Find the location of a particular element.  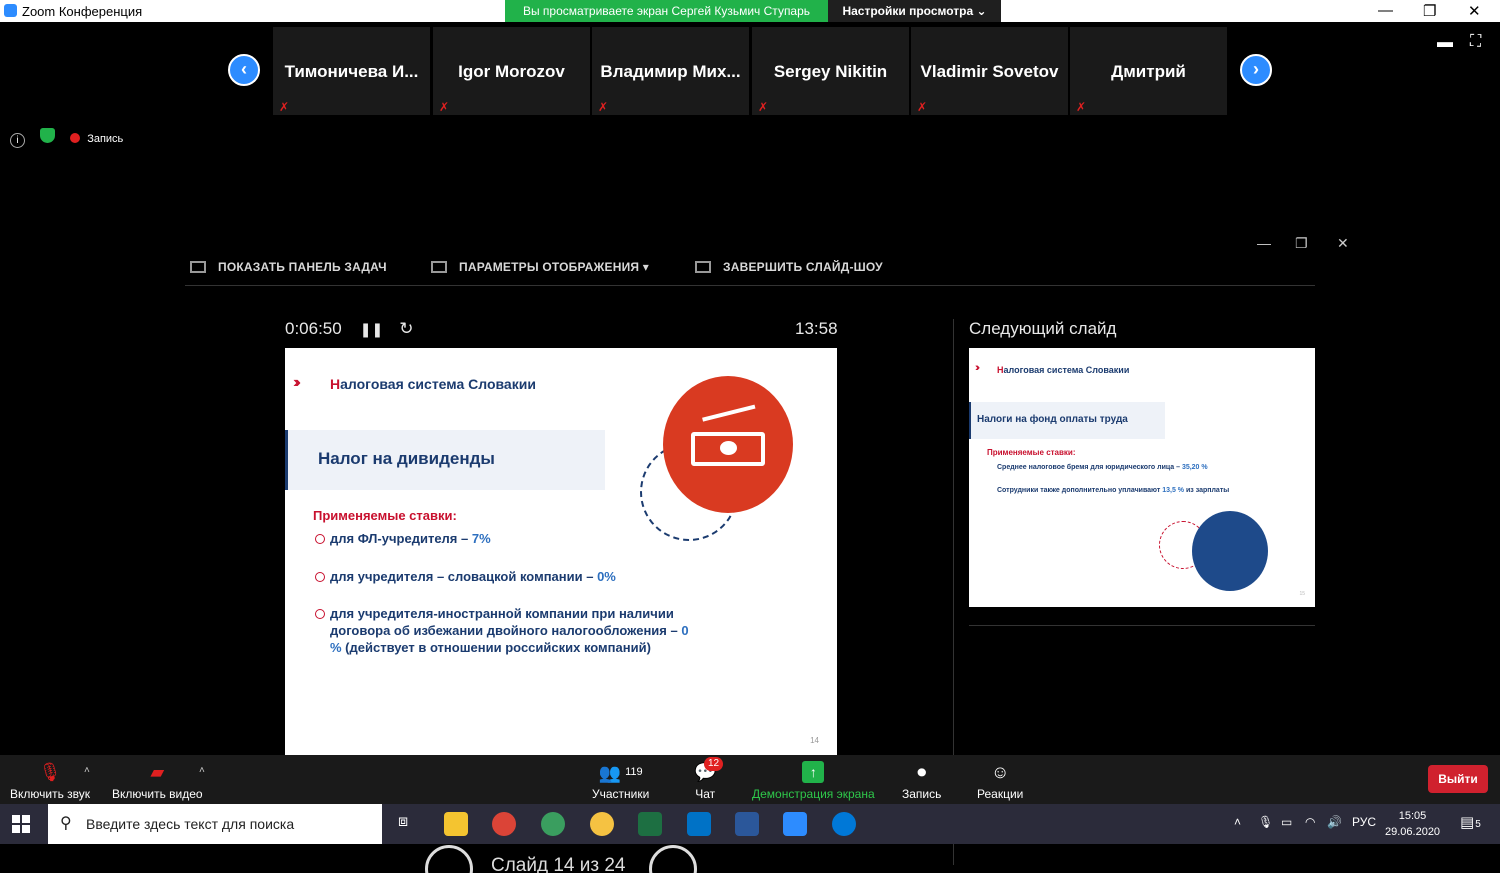

chat-button: 💬 12 Чат is located at coordinates (709, 779).